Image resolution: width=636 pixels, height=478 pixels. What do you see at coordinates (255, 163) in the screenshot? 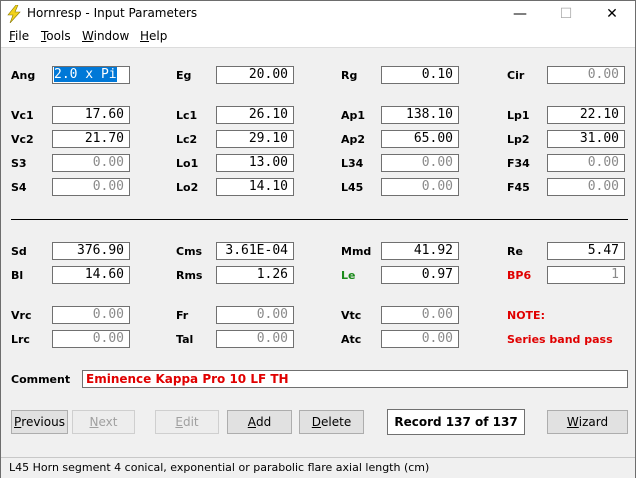
I see `lo1-field: 13.00` at bounding box center [255, 163].